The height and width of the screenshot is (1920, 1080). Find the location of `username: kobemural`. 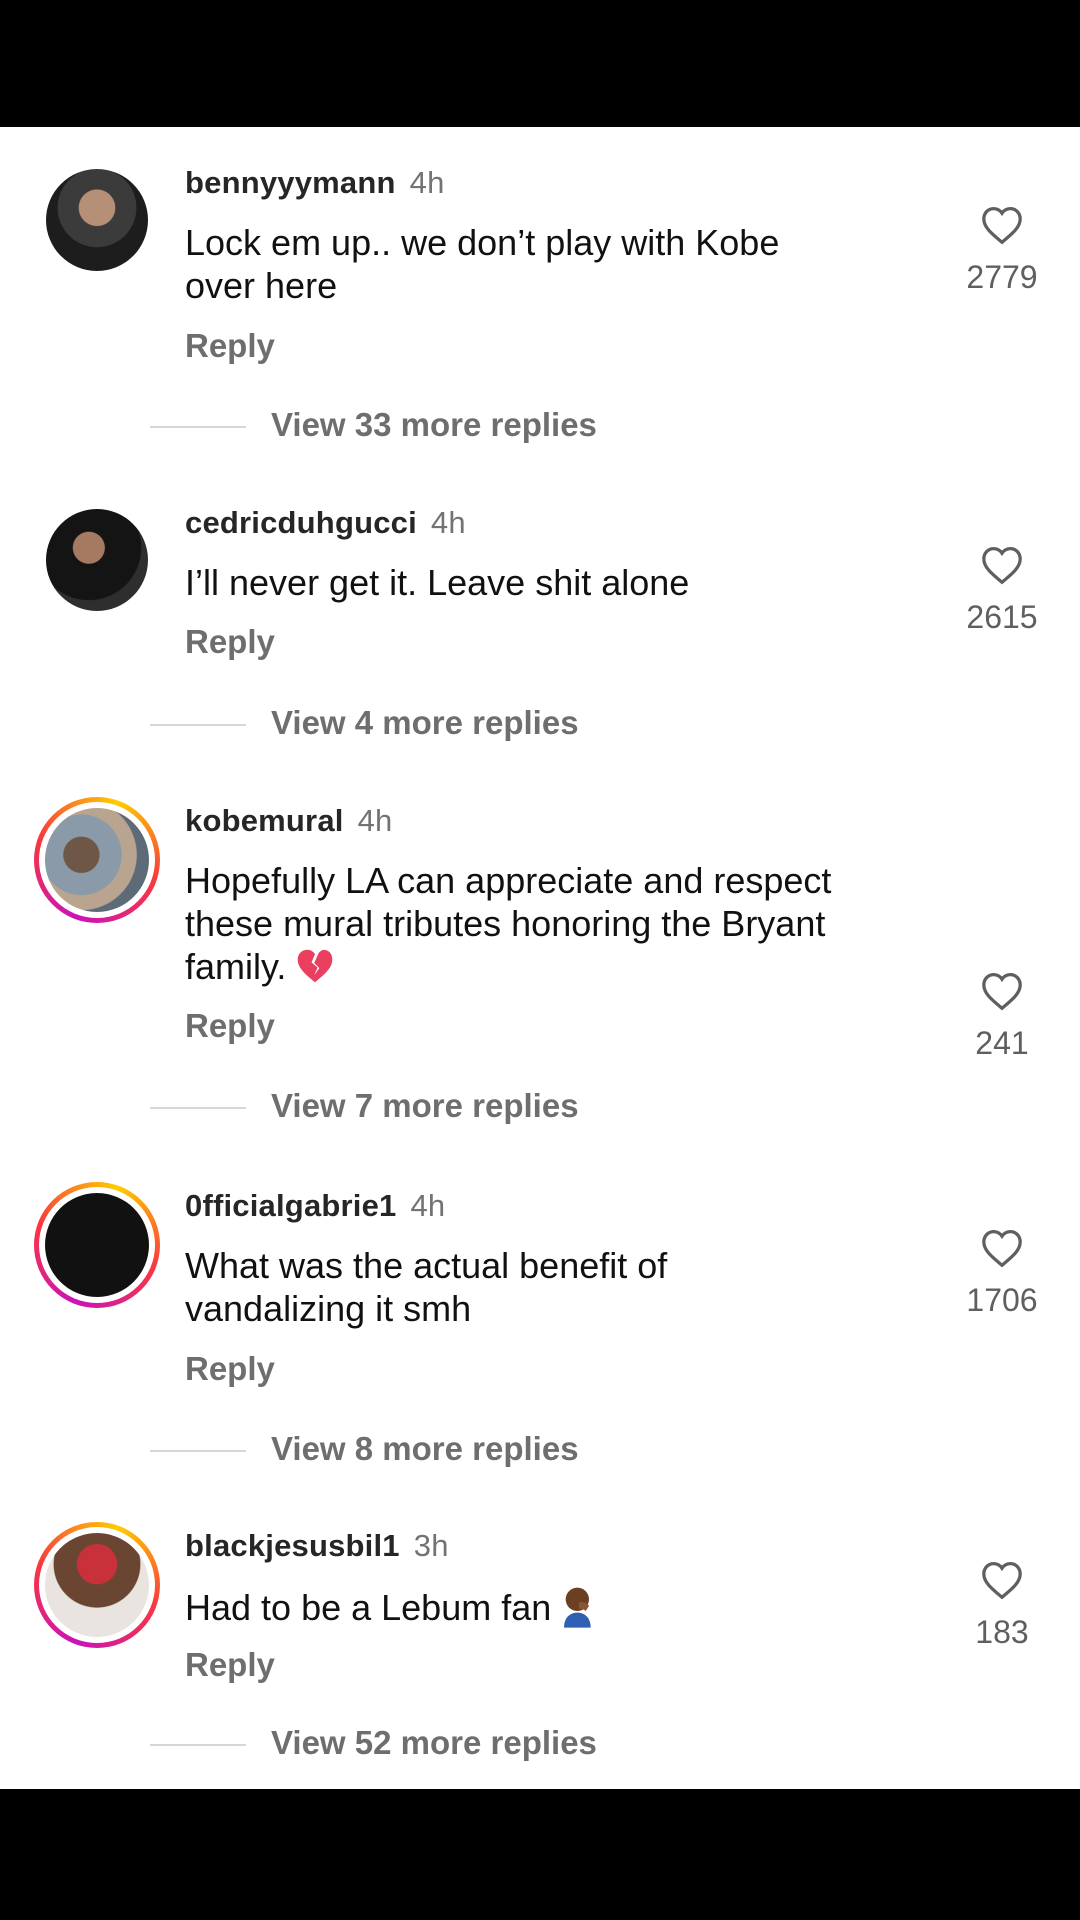

username: kobemural is located at coordinates (264, 820).